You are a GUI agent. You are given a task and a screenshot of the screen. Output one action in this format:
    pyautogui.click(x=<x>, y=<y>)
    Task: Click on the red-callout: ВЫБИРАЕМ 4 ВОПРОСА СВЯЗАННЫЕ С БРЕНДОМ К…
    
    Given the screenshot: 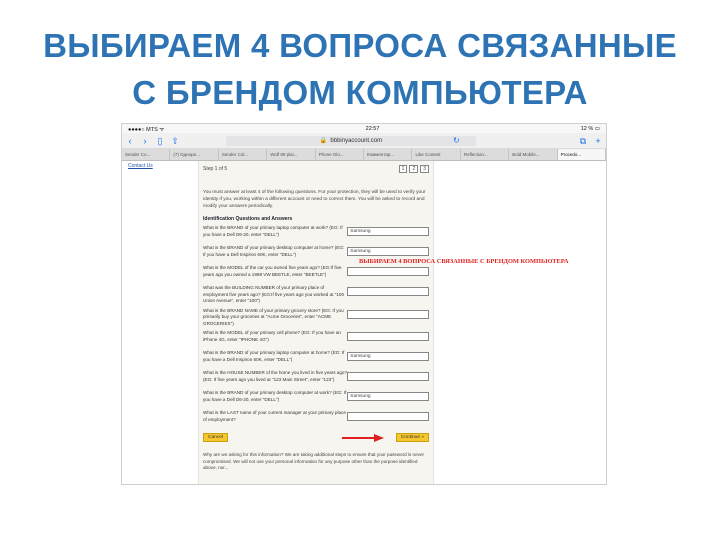 What is the action you would take?
    pyautogui.click(x=464, y=261)
    